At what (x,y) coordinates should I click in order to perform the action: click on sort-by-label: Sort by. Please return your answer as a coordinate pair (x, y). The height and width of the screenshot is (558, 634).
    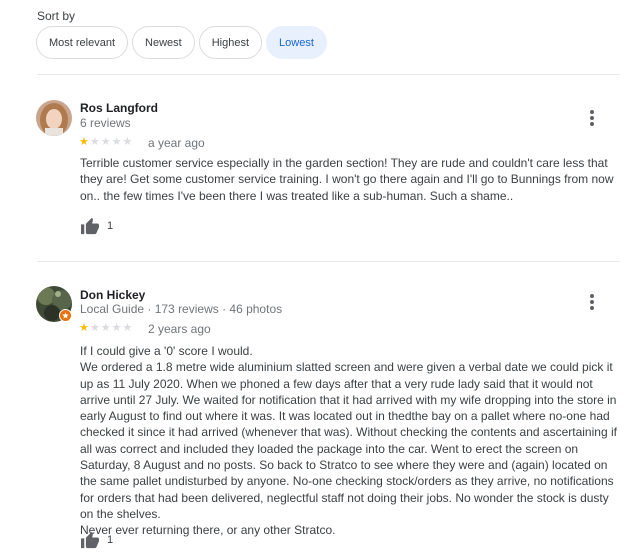
    Looking at the image, I should click on (56, 16).